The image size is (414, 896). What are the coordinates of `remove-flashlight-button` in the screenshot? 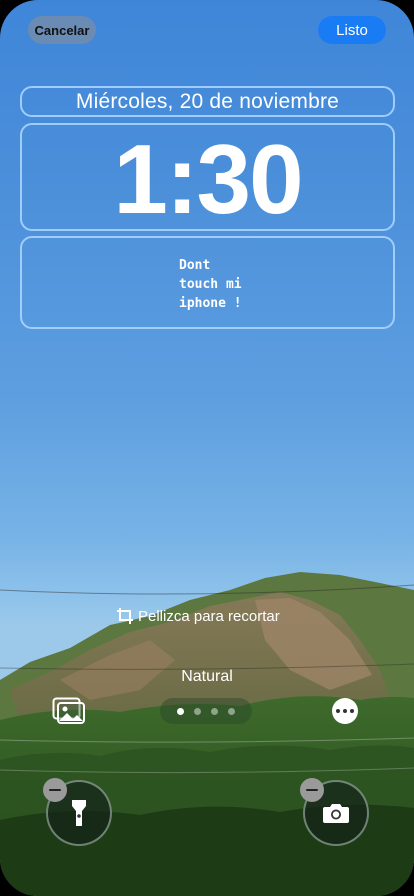 It's located at (55, 790).